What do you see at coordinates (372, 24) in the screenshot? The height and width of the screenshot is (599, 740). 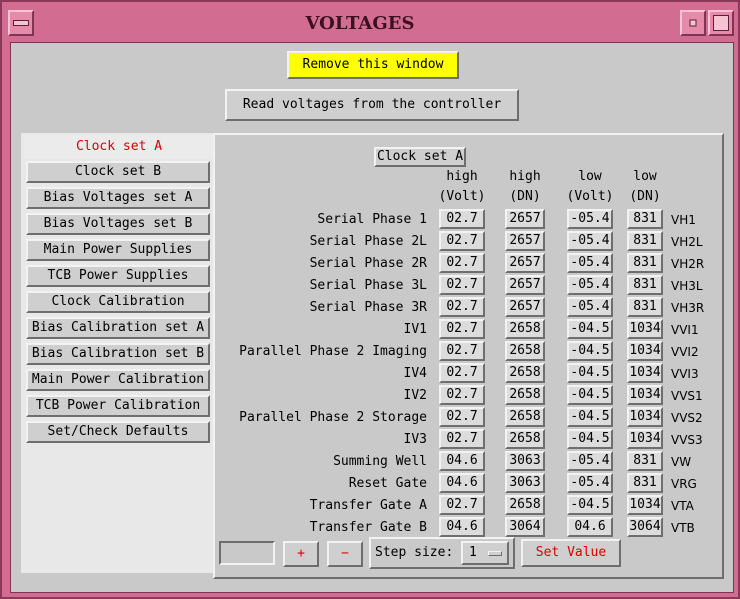 I see `title-bar: VOLTAGES` at bounding box center [372, 24].